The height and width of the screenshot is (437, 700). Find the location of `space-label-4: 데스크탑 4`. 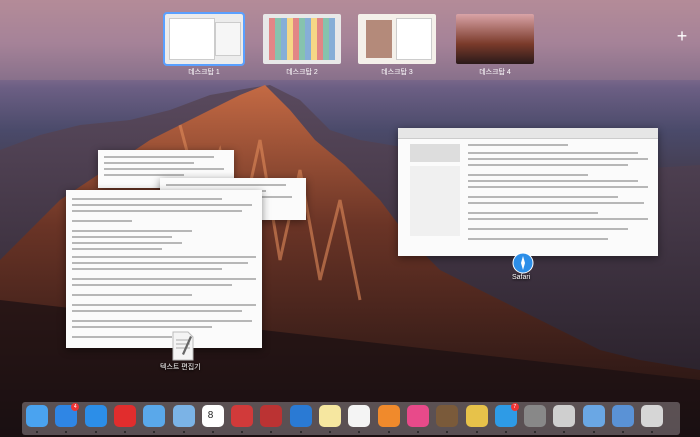

space-label-4: 데스크탑 4 is located at coordinates (495, 72).